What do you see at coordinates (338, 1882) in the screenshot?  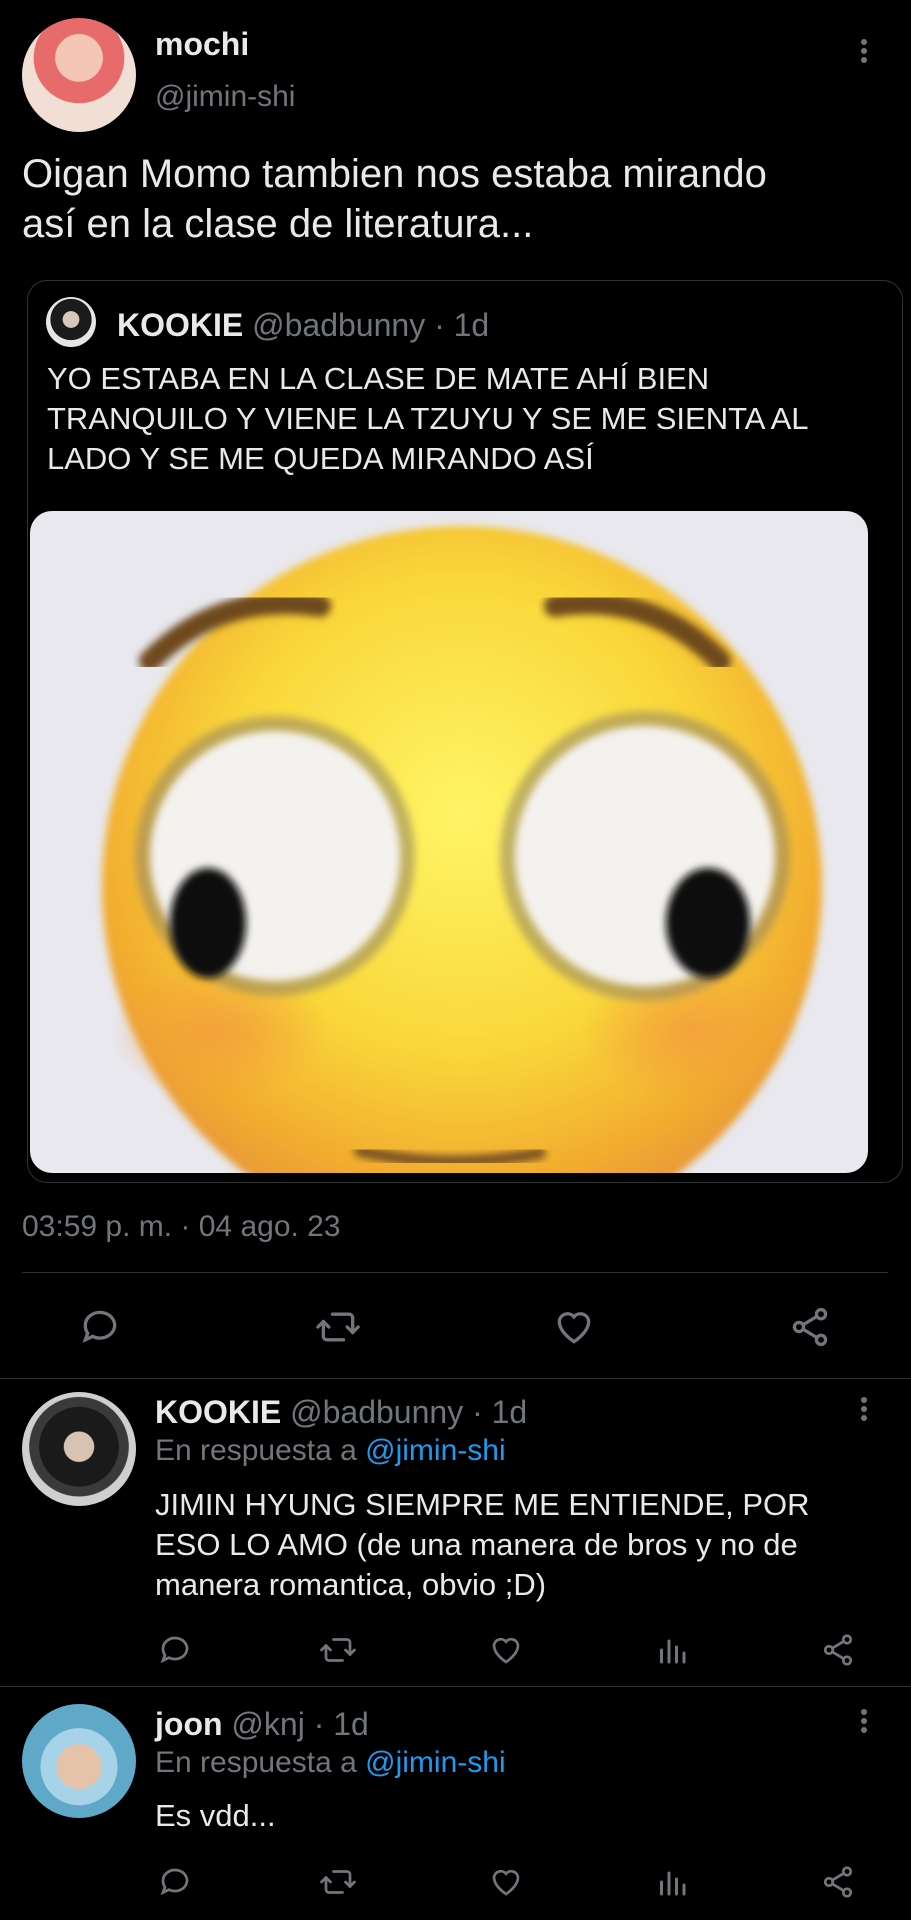 I see `reply2-retweet-icon` at bounding box center [338, 1882].